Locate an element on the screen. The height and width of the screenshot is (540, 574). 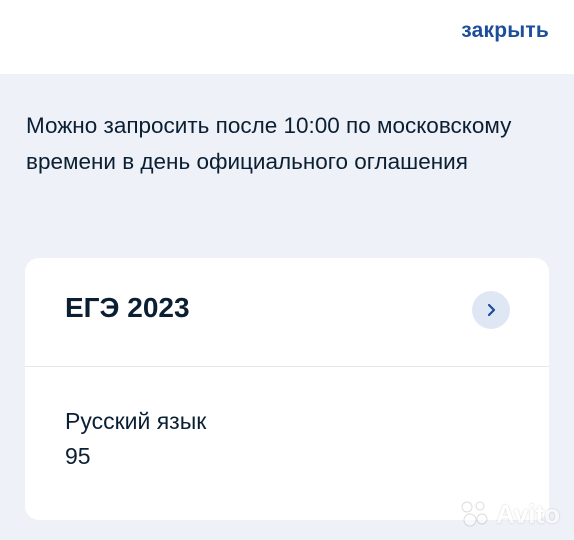
subject-score: 95 is located at coordinates (78, 456).